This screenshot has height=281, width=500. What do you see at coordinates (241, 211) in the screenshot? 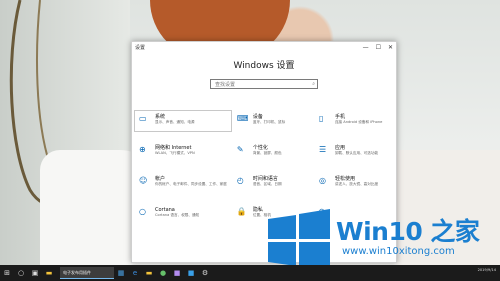
I see `lock-icon: 🔒` at bounding box center [241, 211].